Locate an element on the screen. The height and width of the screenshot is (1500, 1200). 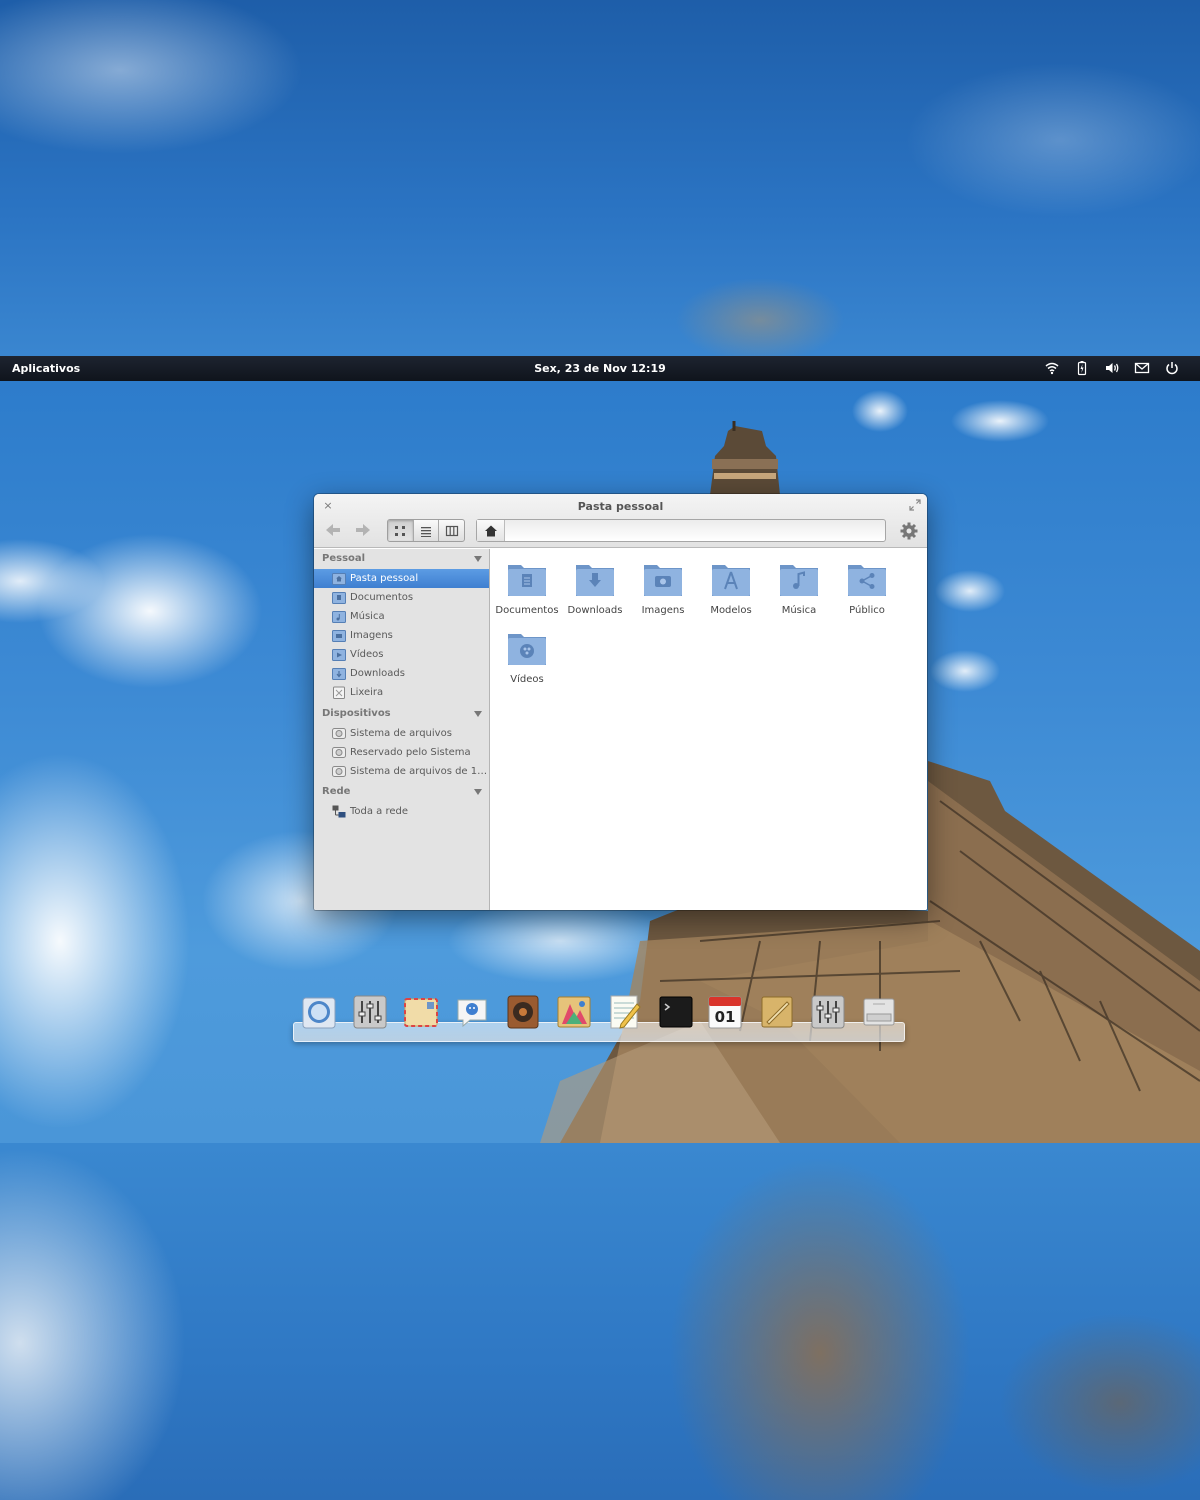
home-icon is located at coordinates (490, 530).